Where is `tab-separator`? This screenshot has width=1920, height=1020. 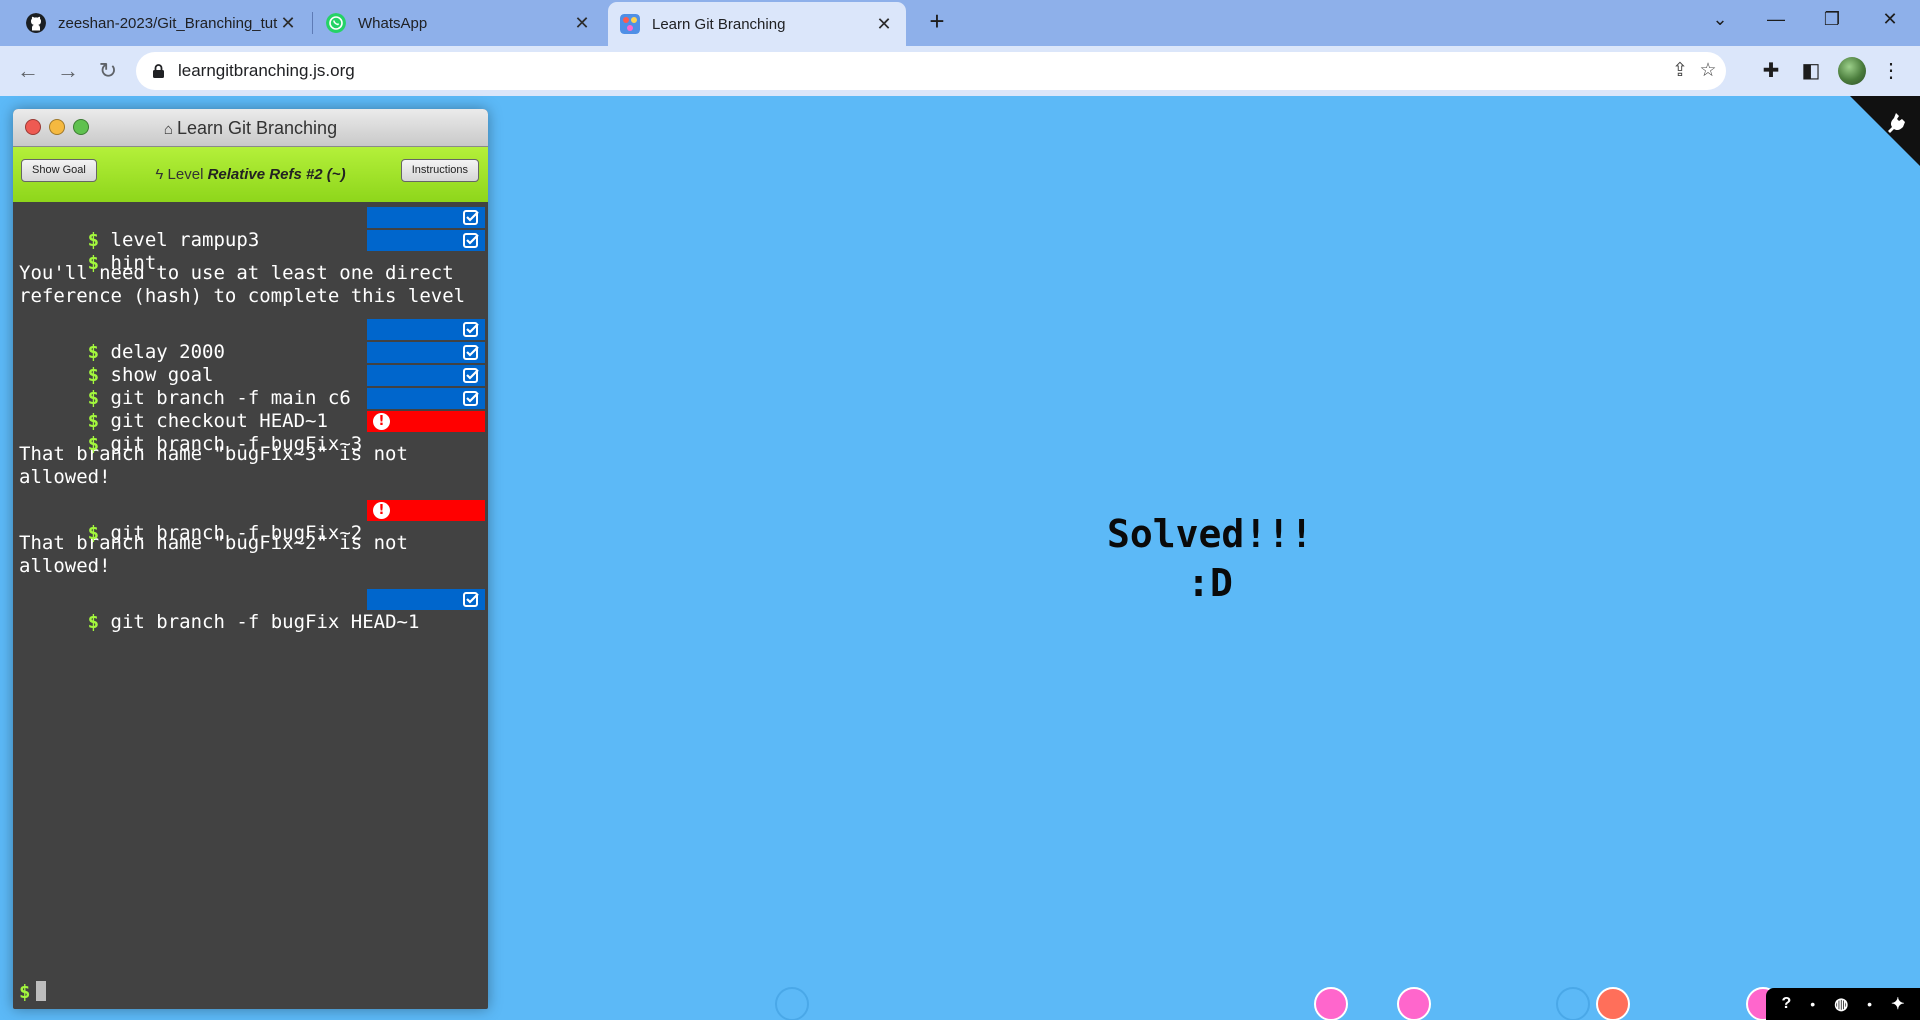 tab-separator is located at coordinates (312, 23).